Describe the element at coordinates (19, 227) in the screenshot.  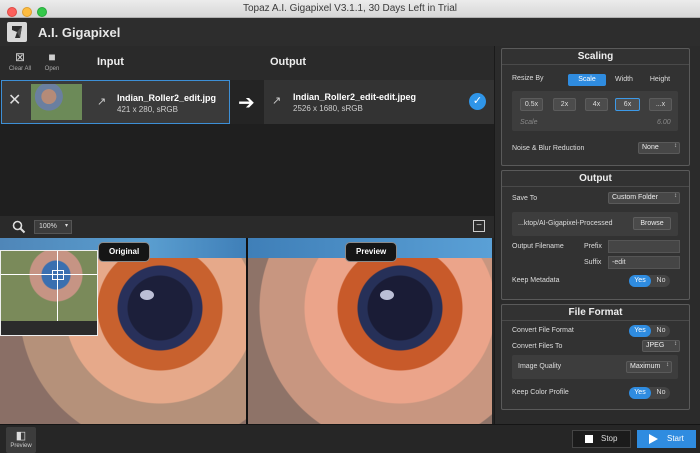
I see `zoom-magnifier-icon` at that location.